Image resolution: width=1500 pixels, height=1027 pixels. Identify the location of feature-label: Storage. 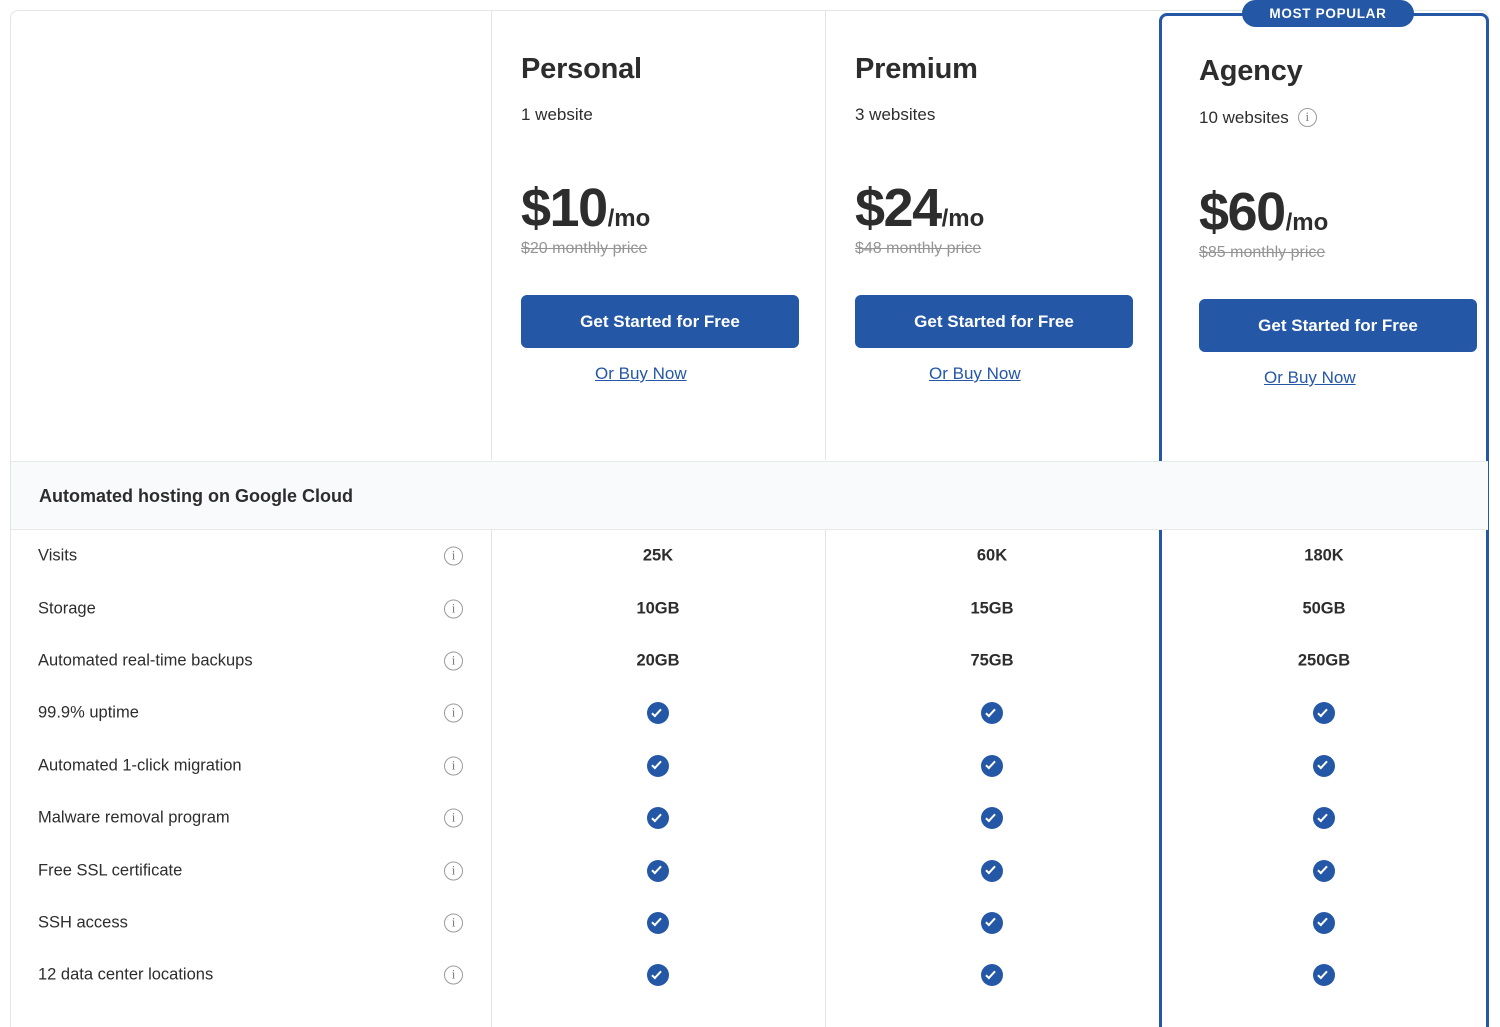
(67, 608).